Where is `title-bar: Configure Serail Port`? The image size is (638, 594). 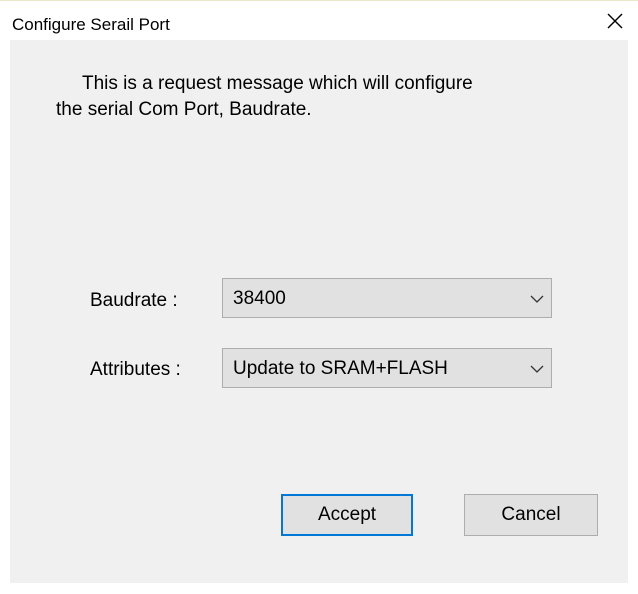 title-bar: Configure Serail Port is located at coordinates (319, 20).